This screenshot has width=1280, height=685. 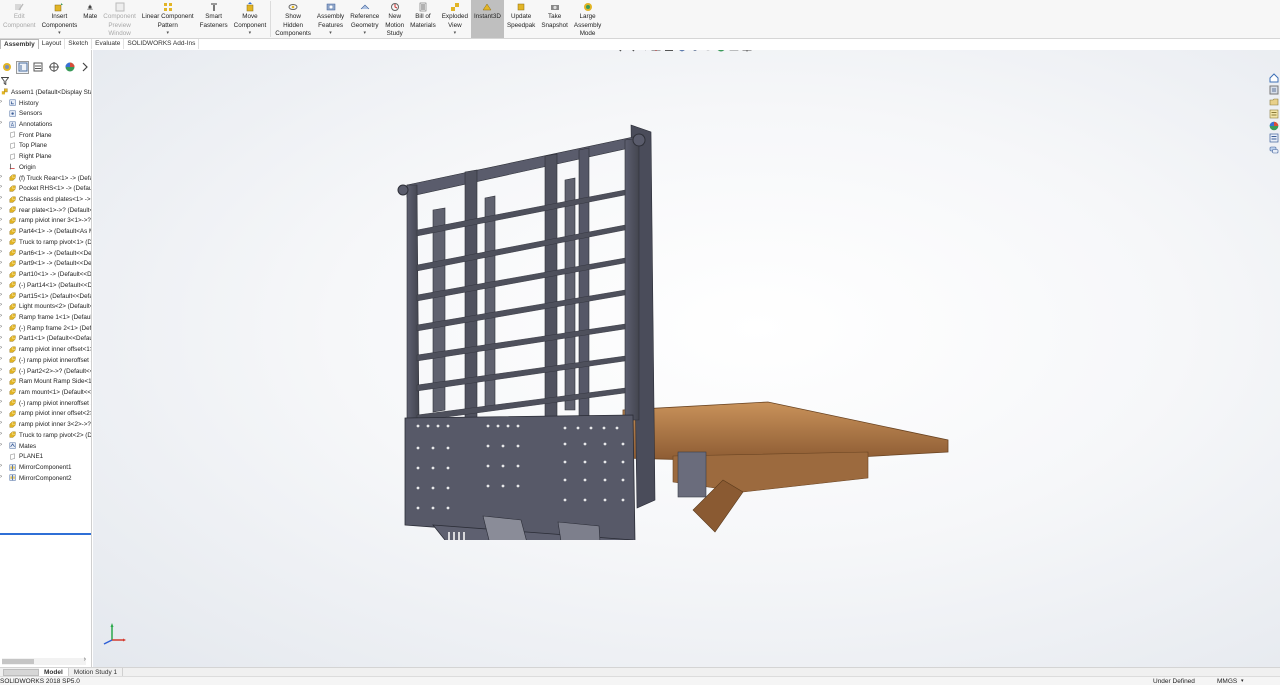 I want to click on tree-item: › Truck to ramp pivot<2> (Default), so click(x=45, y=435).